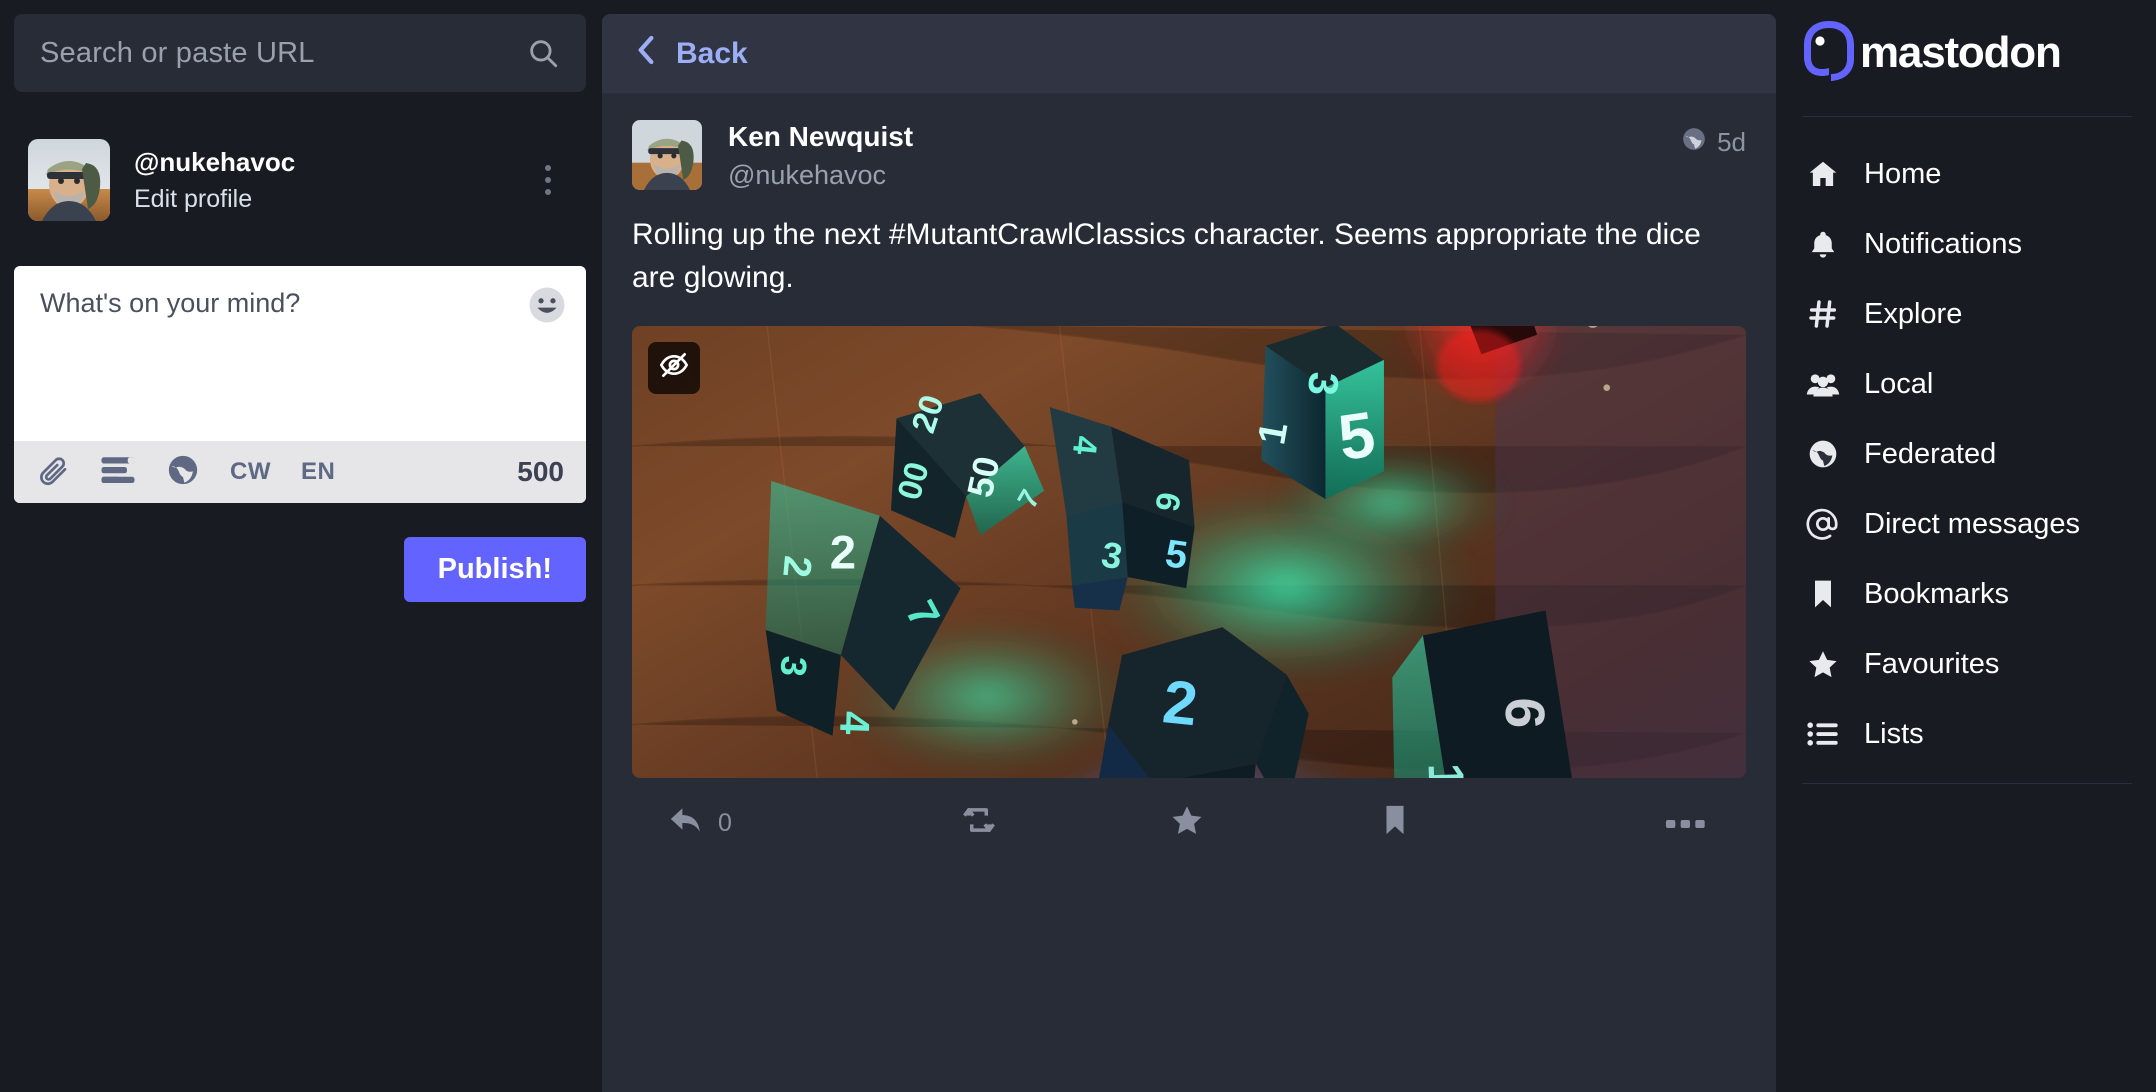 This screenshot has width=2156, height=1092. I want to click on profile-row: @nukehavoc Edit profile, so click(300, 180).